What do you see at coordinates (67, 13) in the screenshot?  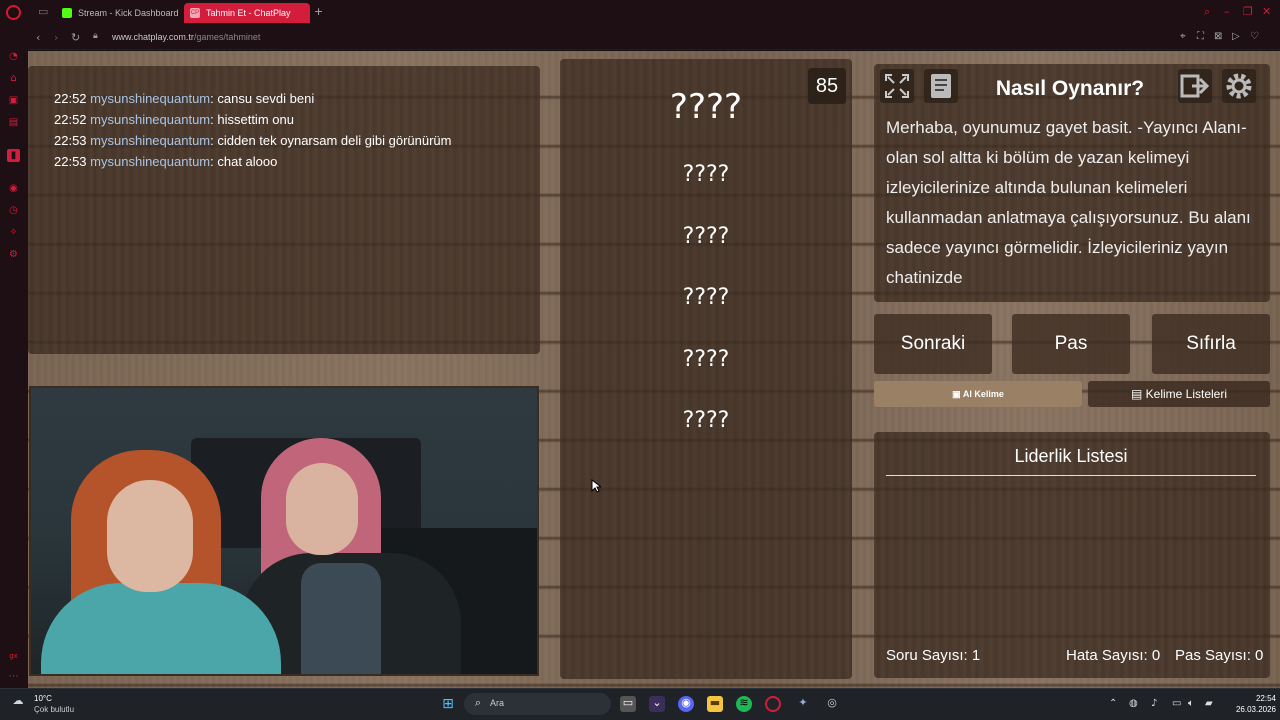 I see `kick-favicon-icon` at bounding box center [67, 13].